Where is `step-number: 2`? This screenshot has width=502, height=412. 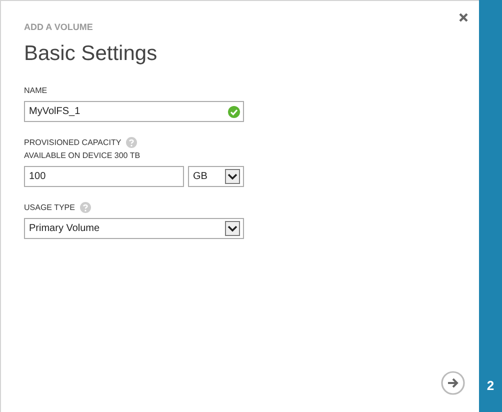
step-number: 2 is located at coordinates (490, 385).